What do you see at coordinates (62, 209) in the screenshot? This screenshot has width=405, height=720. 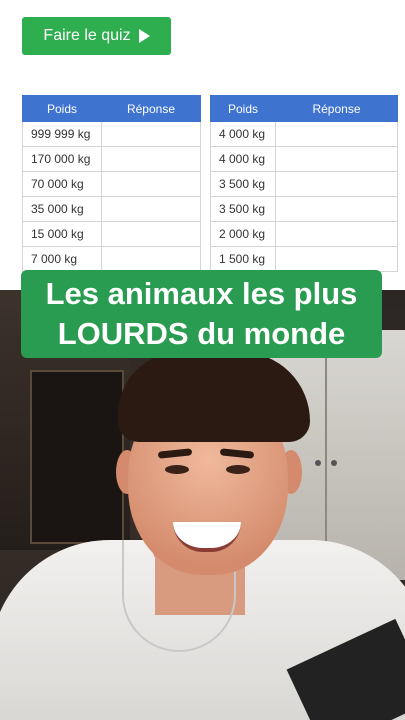 I see `weight-cell: 35 000 kg` at bounding box center [62, 209].